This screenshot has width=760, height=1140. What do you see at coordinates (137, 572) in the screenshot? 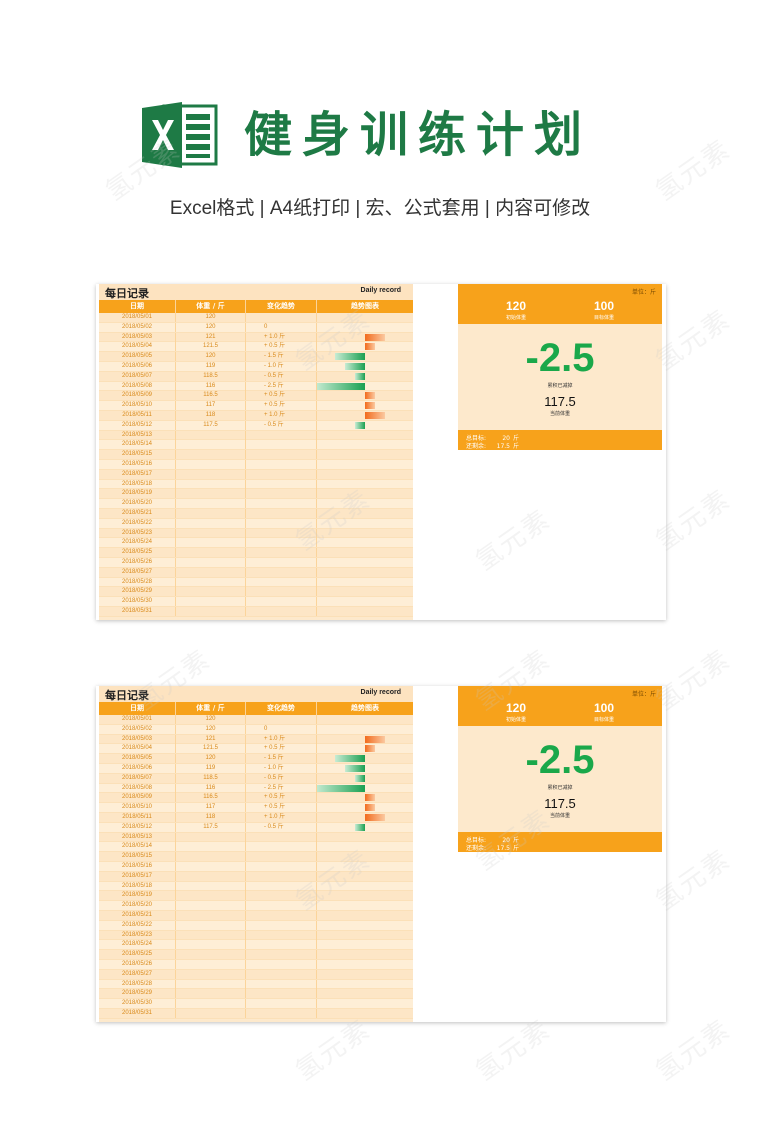
I see `date-cell: 2018/05/27` at bounding box center [137, 572].